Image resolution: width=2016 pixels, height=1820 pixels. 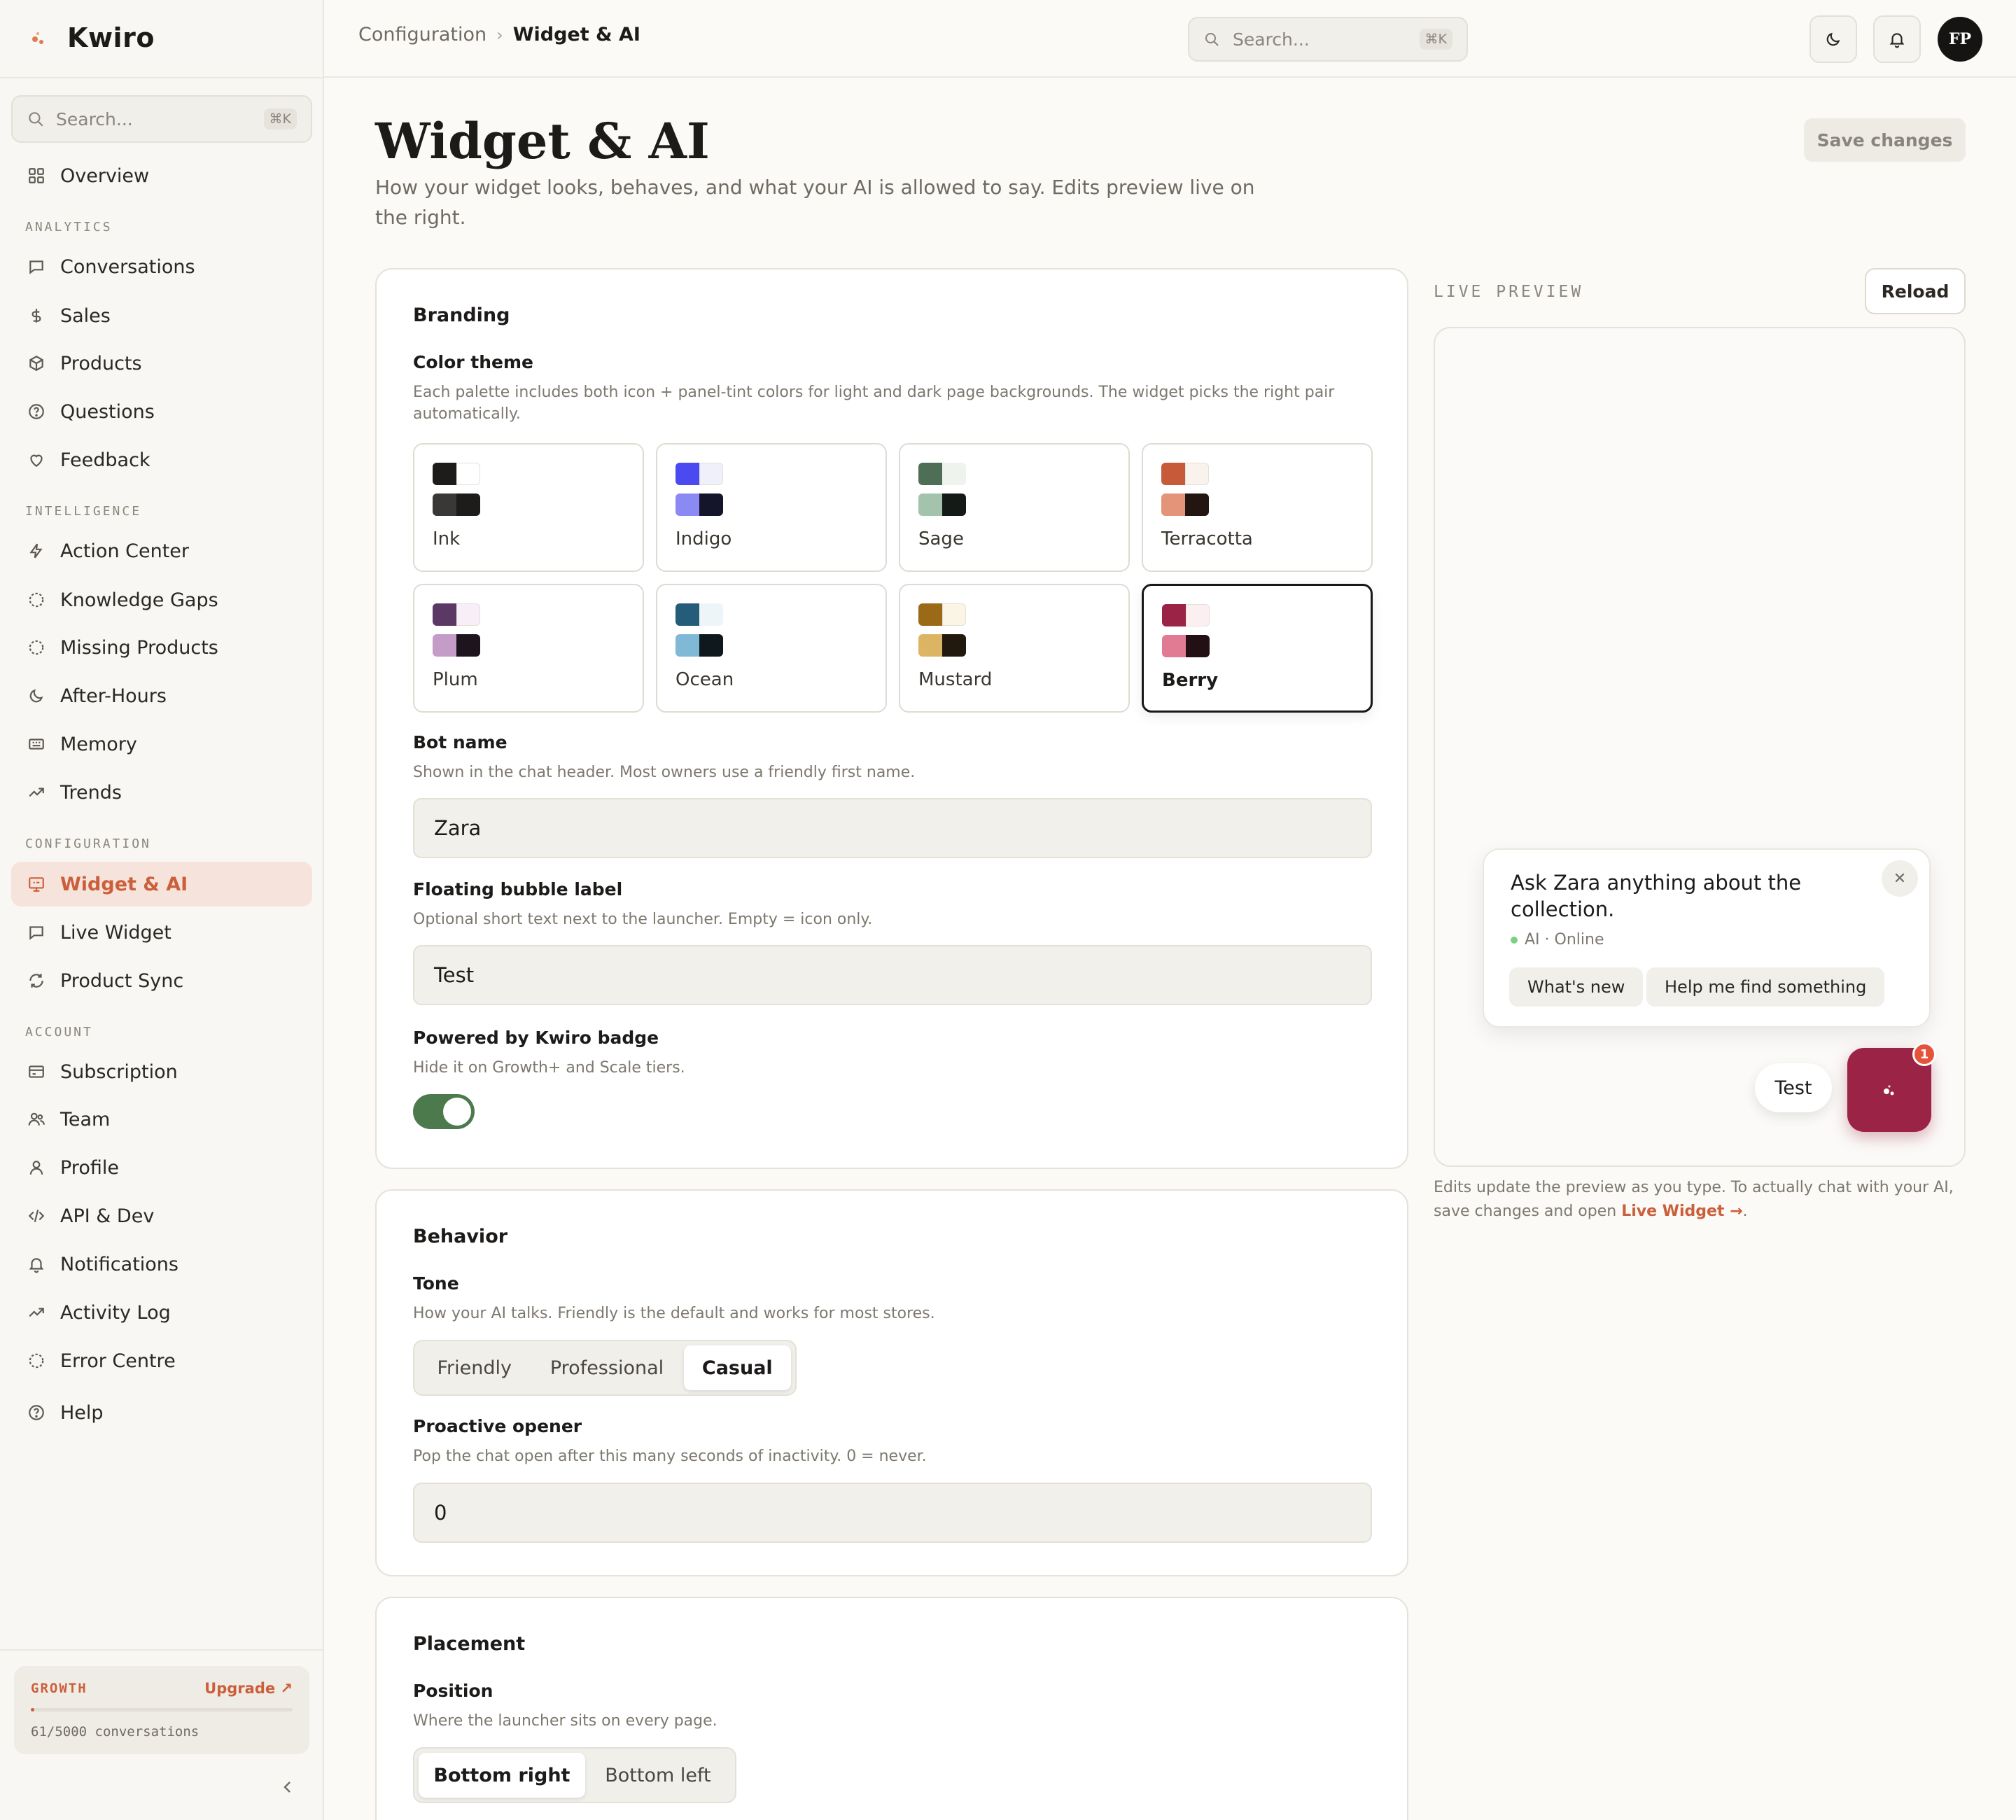 I want to click on breadcrumb-configuration: Configuration, so click(x=422, y=35).